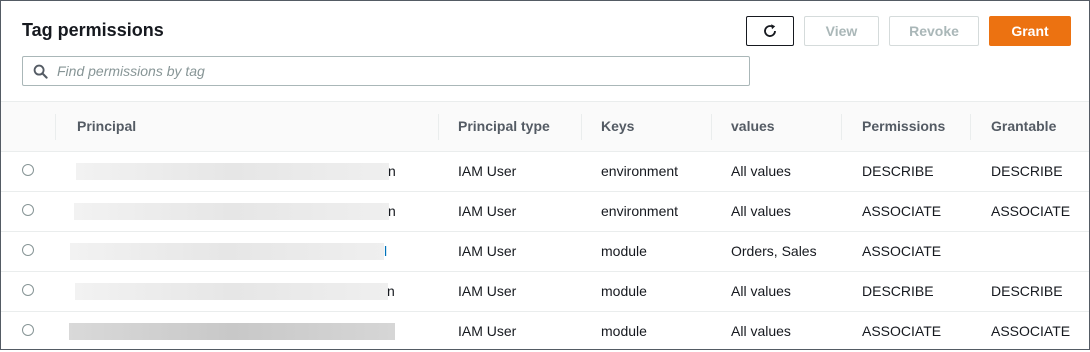  I want to click on column-header-grantable: Grantable, so click(1023, 126).